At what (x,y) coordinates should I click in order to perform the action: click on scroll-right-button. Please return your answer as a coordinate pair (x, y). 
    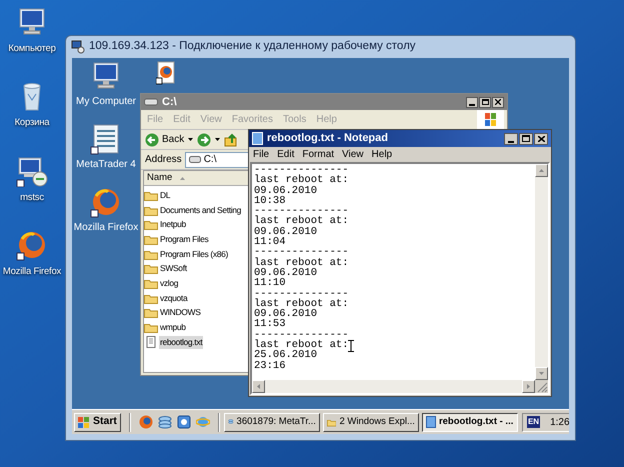
    Looking at the image, I should click on (528, 386).